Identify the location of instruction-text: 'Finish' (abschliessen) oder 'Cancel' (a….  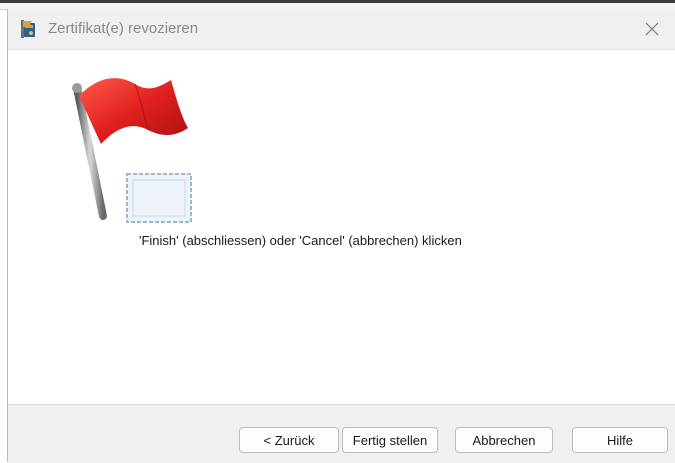
(300, 240).